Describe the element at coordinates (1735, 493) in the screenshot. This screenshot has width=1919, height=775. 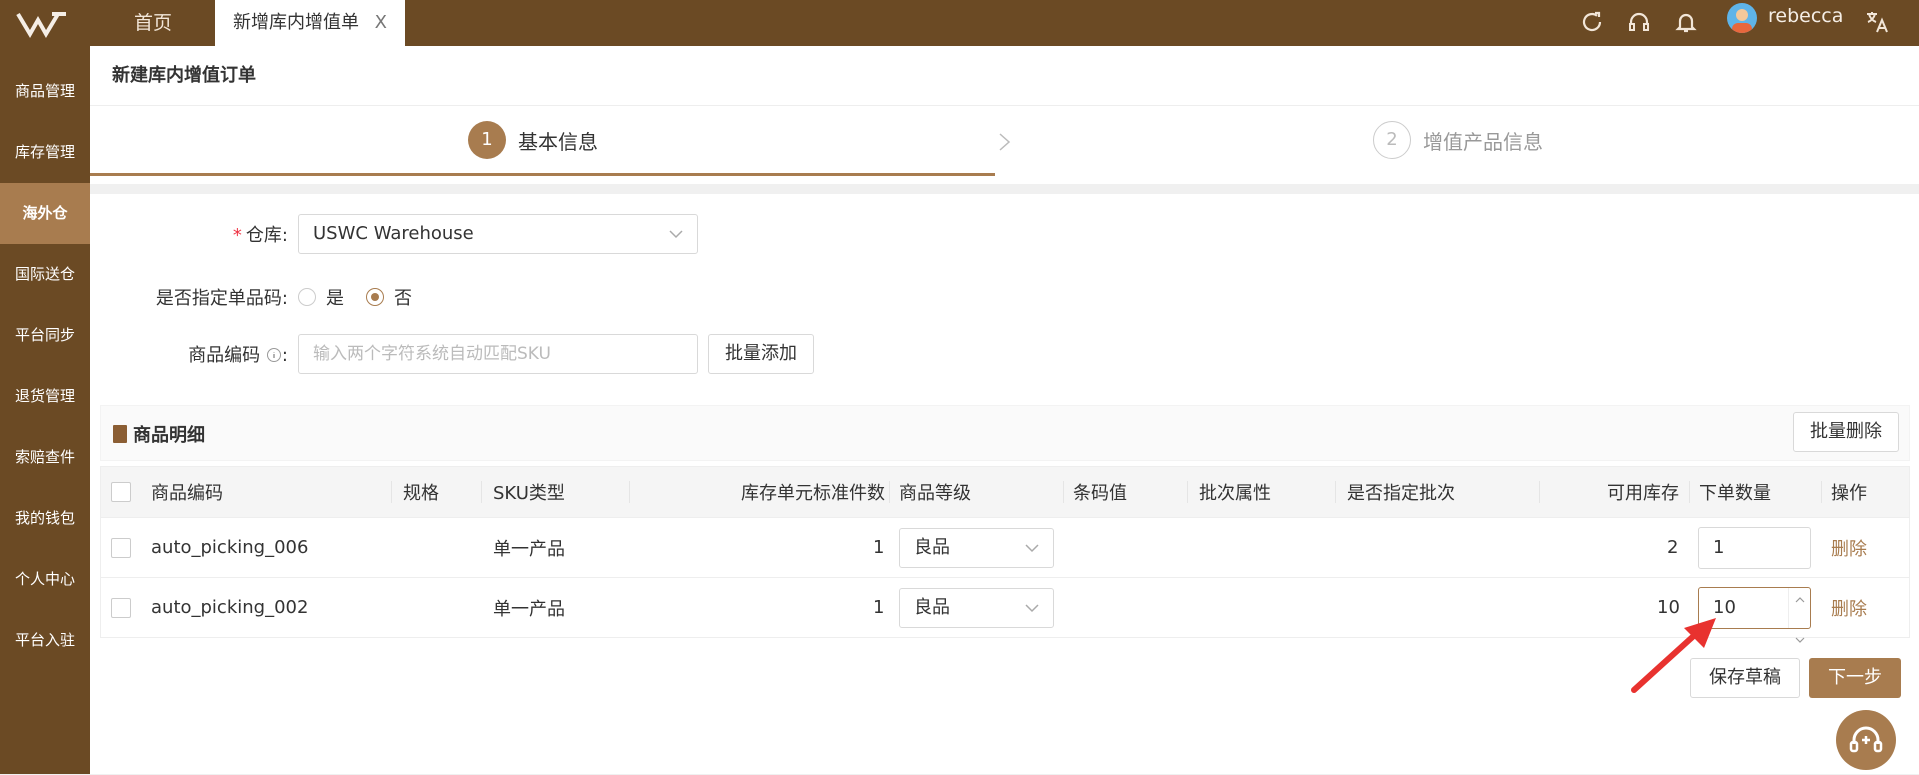
I see `col-qty: 下单数量` at that location.